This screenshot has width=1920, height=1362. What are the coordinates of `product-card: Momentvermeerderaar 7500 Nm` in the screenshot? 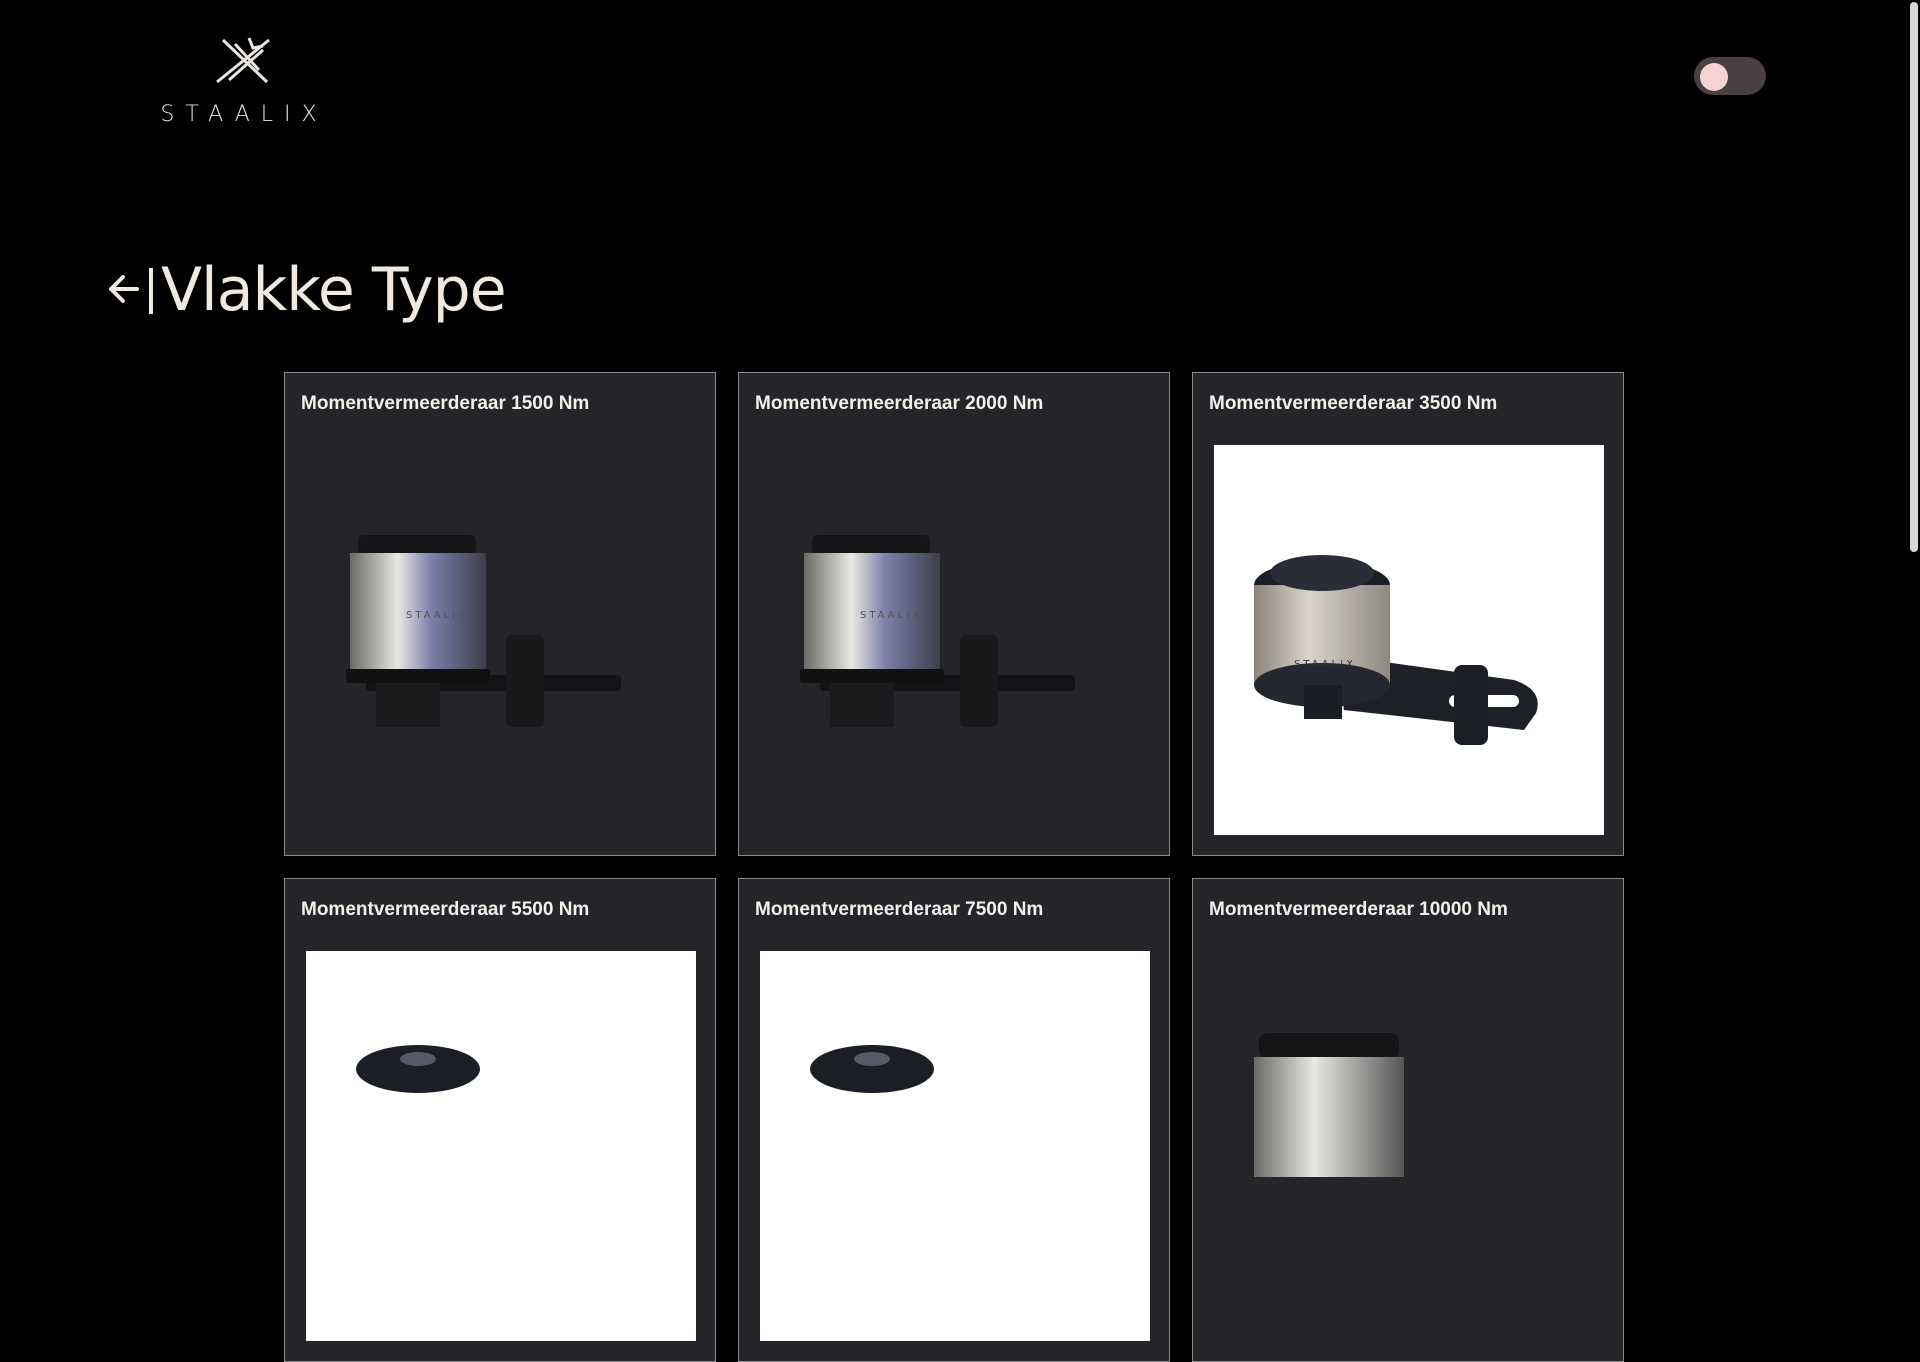 It's located at (954, 1120).